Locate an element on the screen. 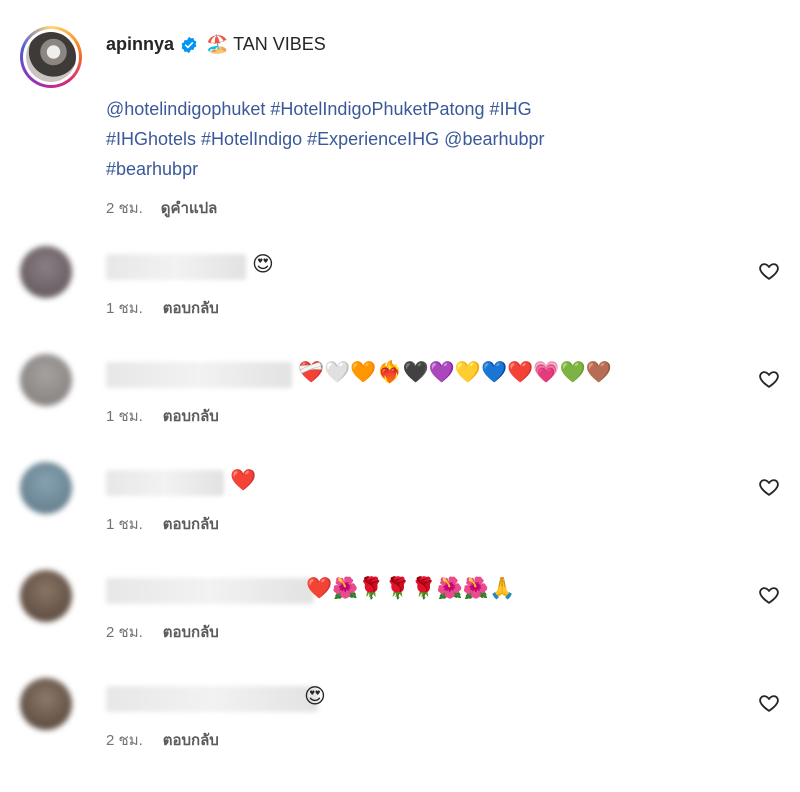  post-time: 2 ชม. is located at coordinates (124, 208).